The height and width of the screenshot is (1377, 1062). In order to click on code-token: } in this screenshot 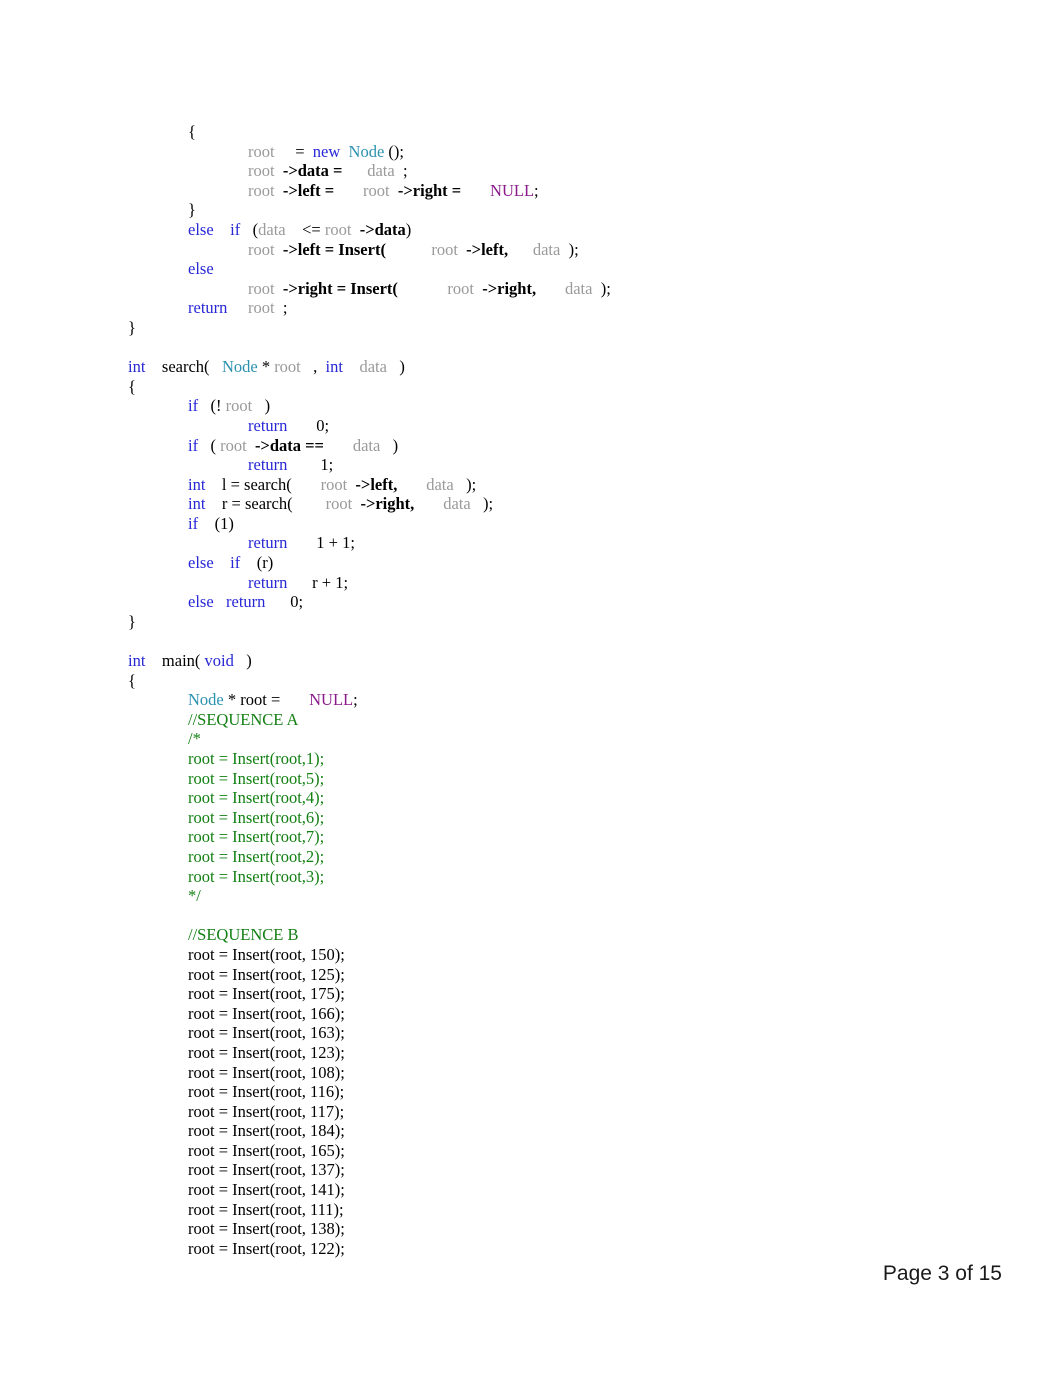, I will do `click(132, 327)`.